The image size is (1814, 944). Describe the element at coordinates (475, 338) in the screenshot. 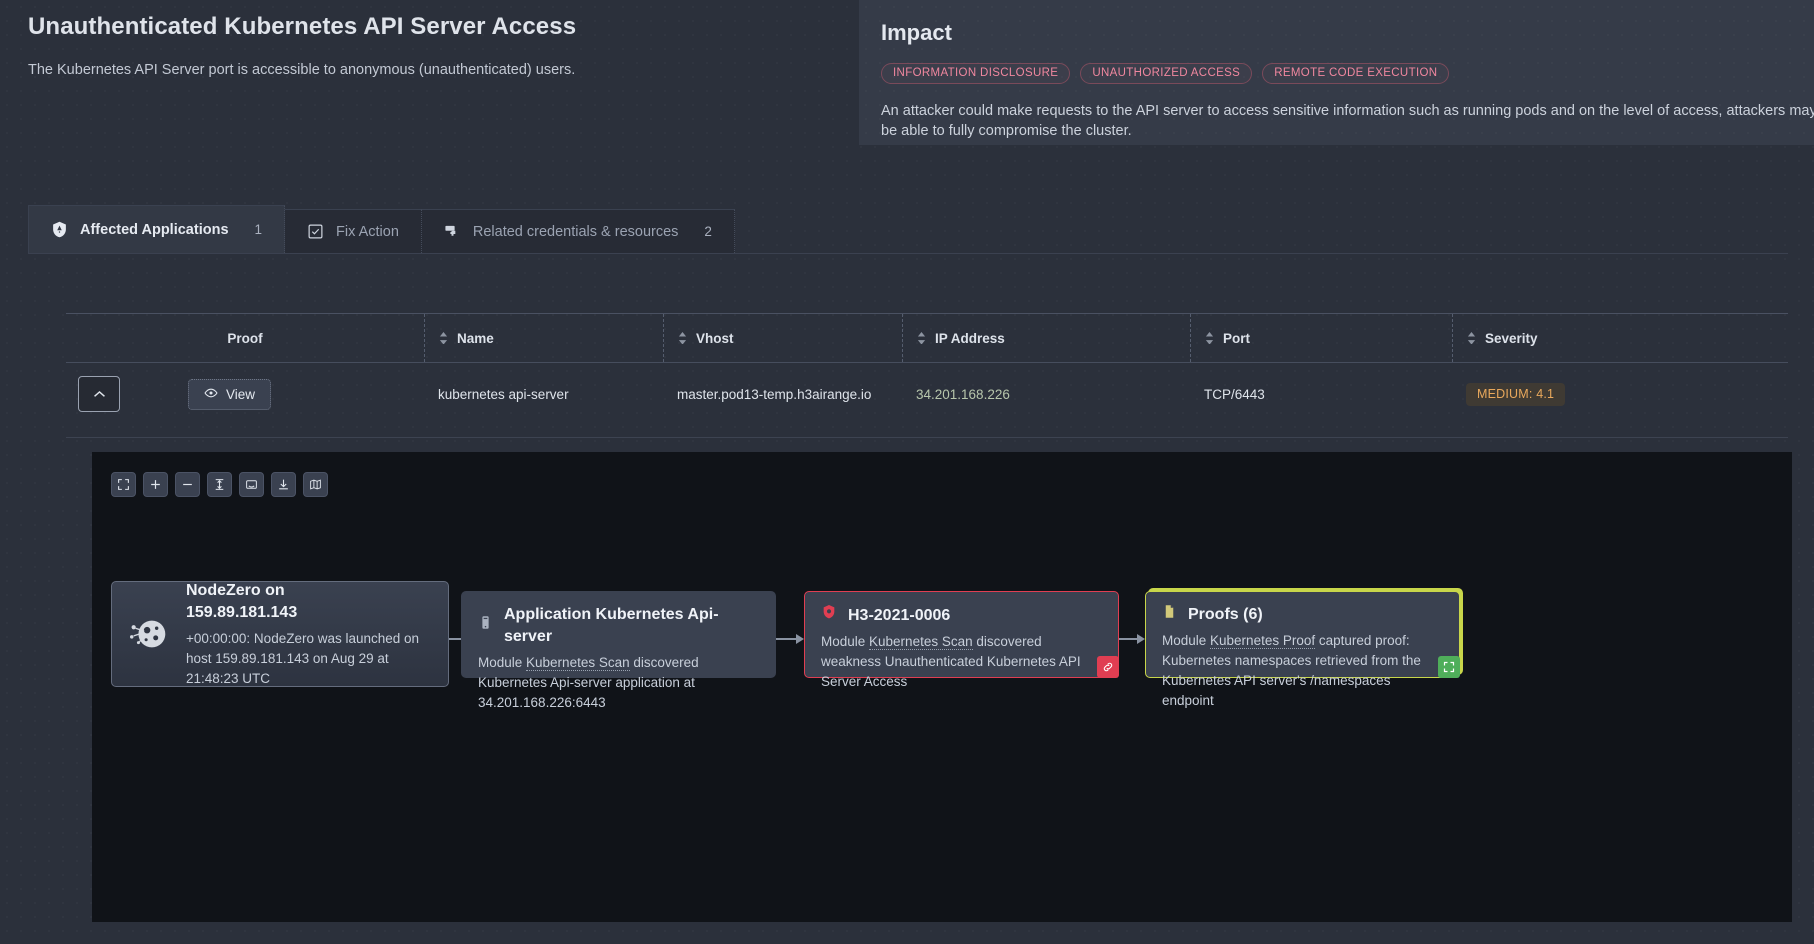

I see `column-label-name: Name` at that location.